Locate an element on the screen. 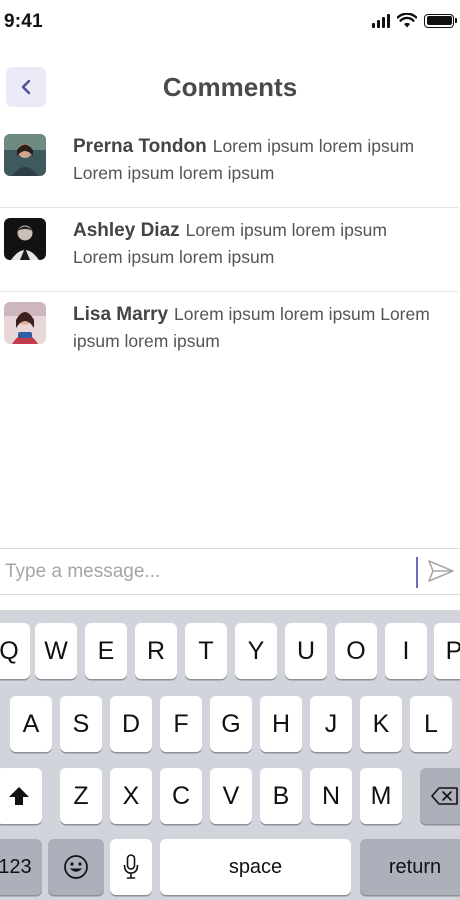 The image size is (460, 900). key-i: I is located at coordinates (406, 651).